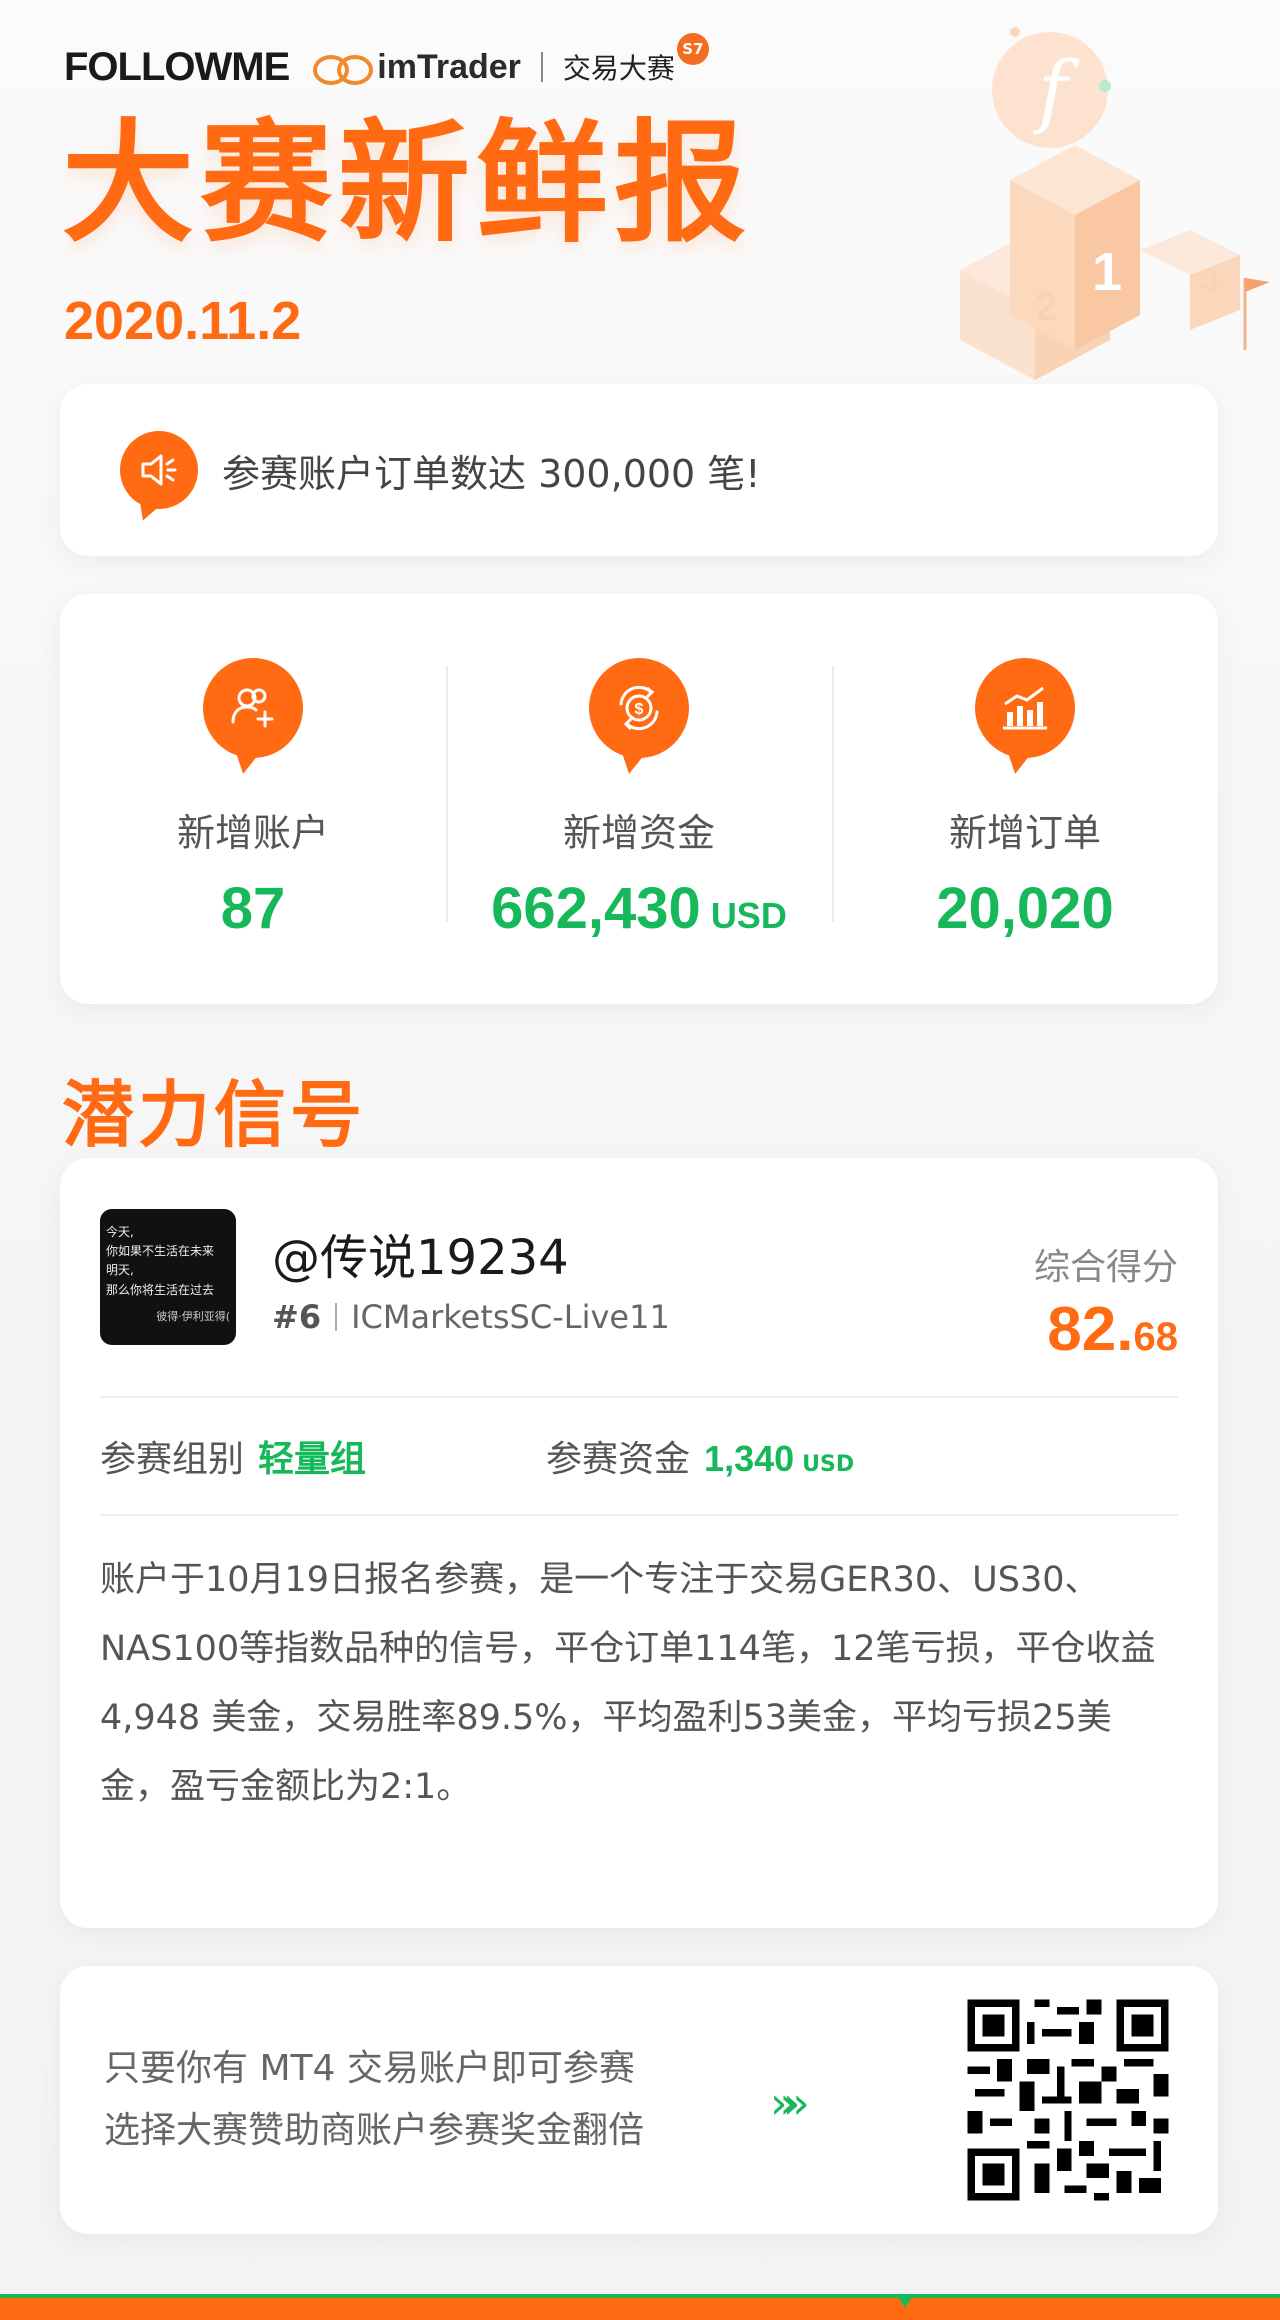  I want to click on money-cycle-icon: $, so click(639, 708).